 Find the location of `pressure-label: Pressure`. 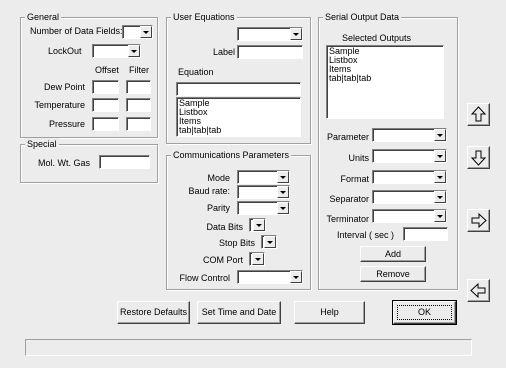

pressure-label: Pressure is located at coordinates (66, 124).